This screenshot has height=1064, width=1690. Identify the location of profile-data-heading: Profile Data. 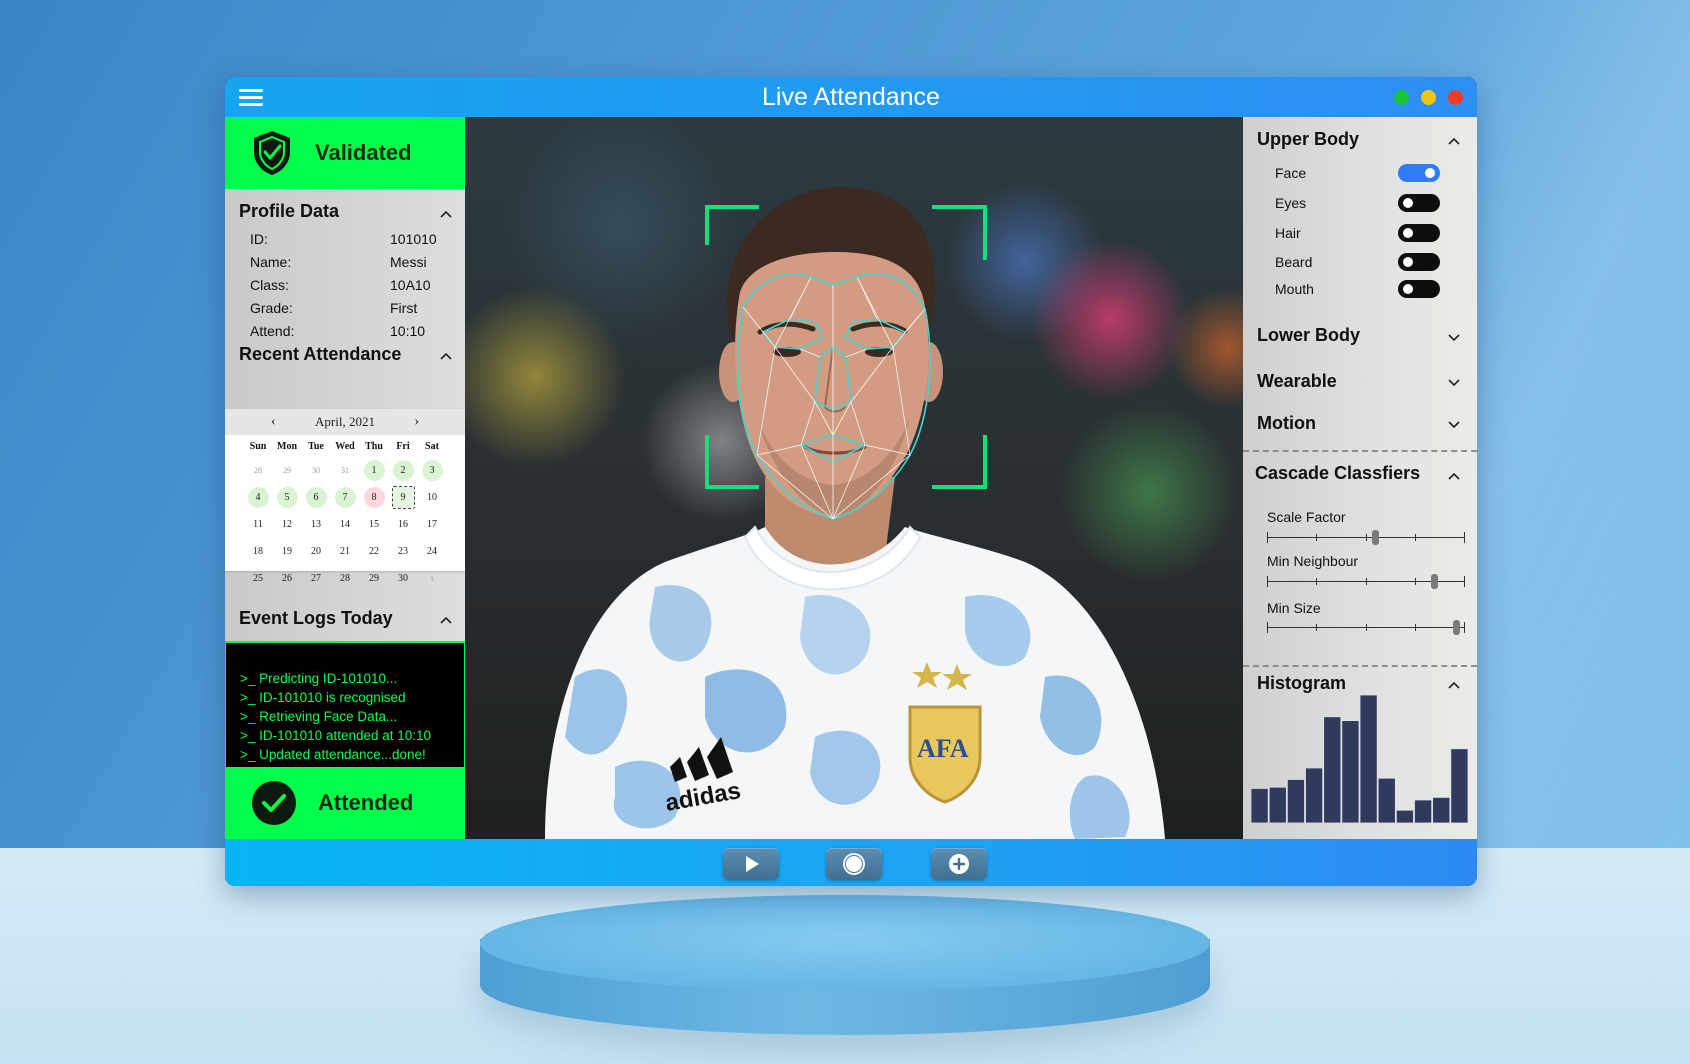
(289, 211).